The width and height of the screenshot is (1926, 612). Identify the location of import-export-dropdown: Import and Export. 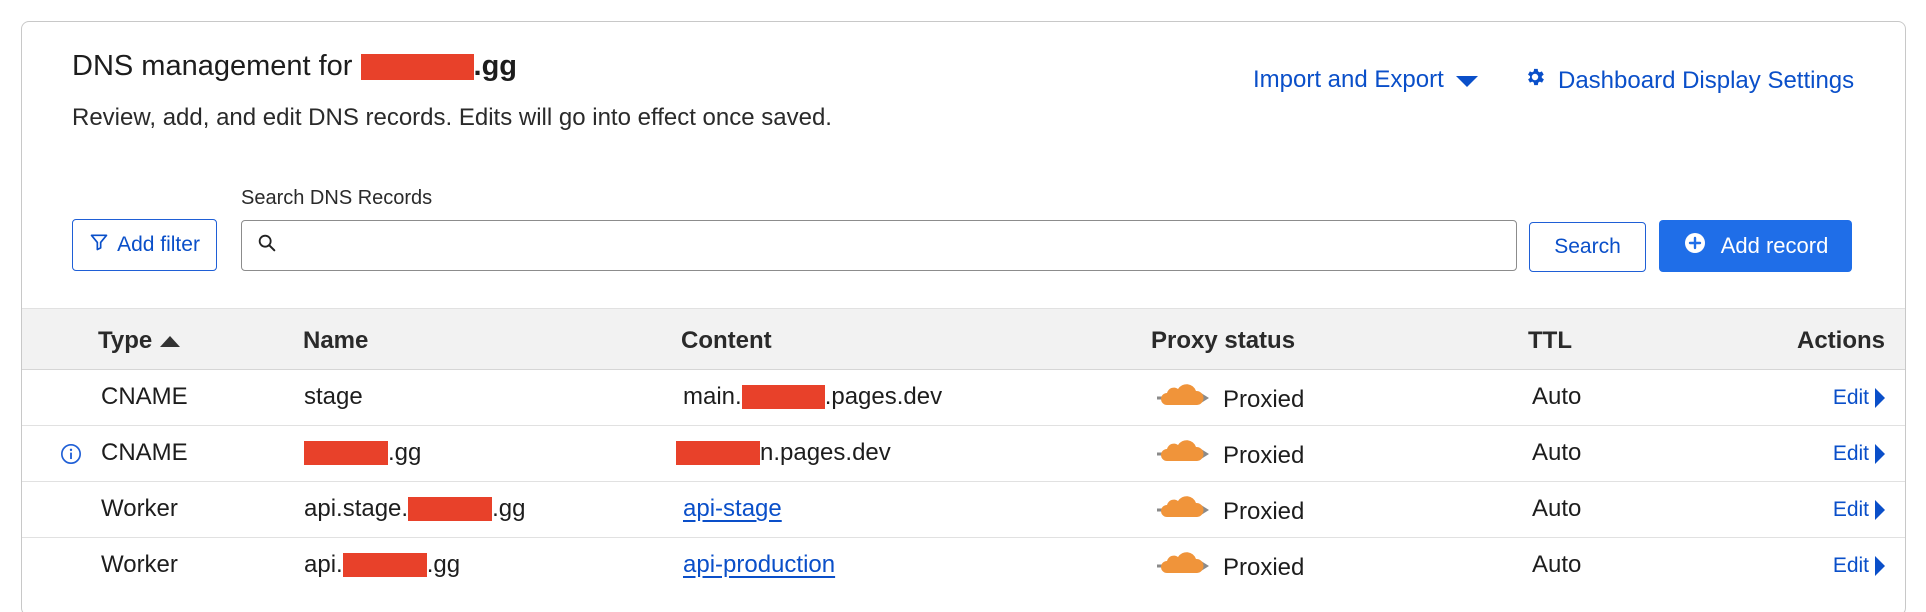
(1365, 80).